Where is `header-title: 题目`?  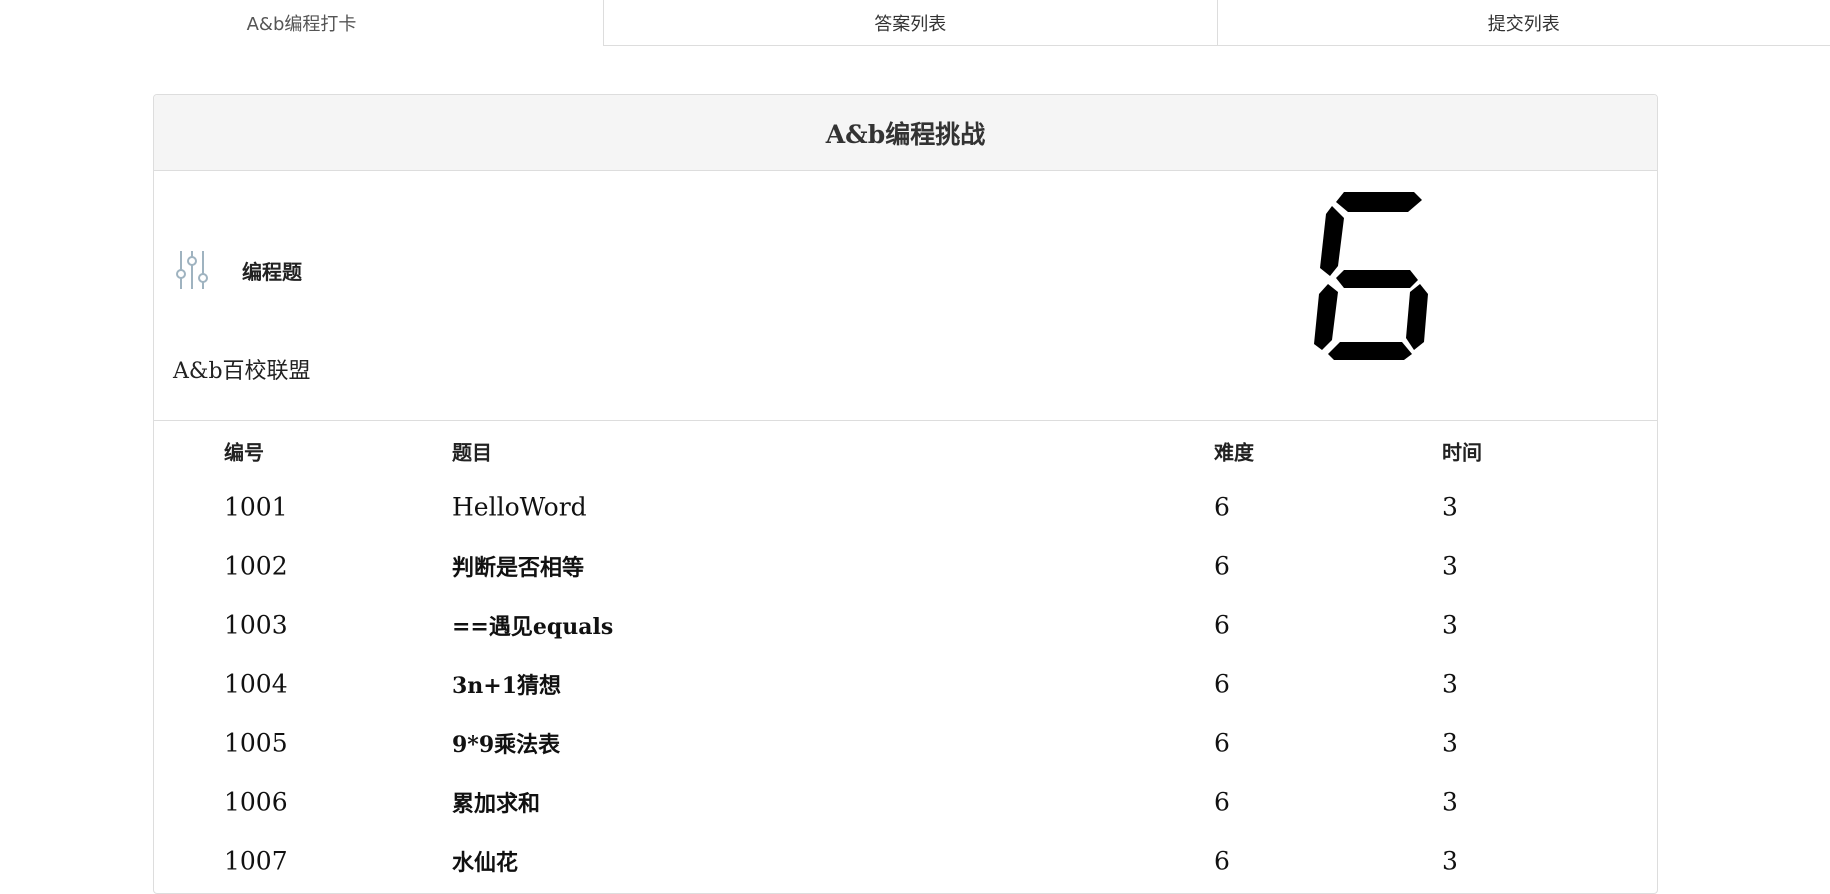 header-title: 题目 is located at coordinates (472, 451).